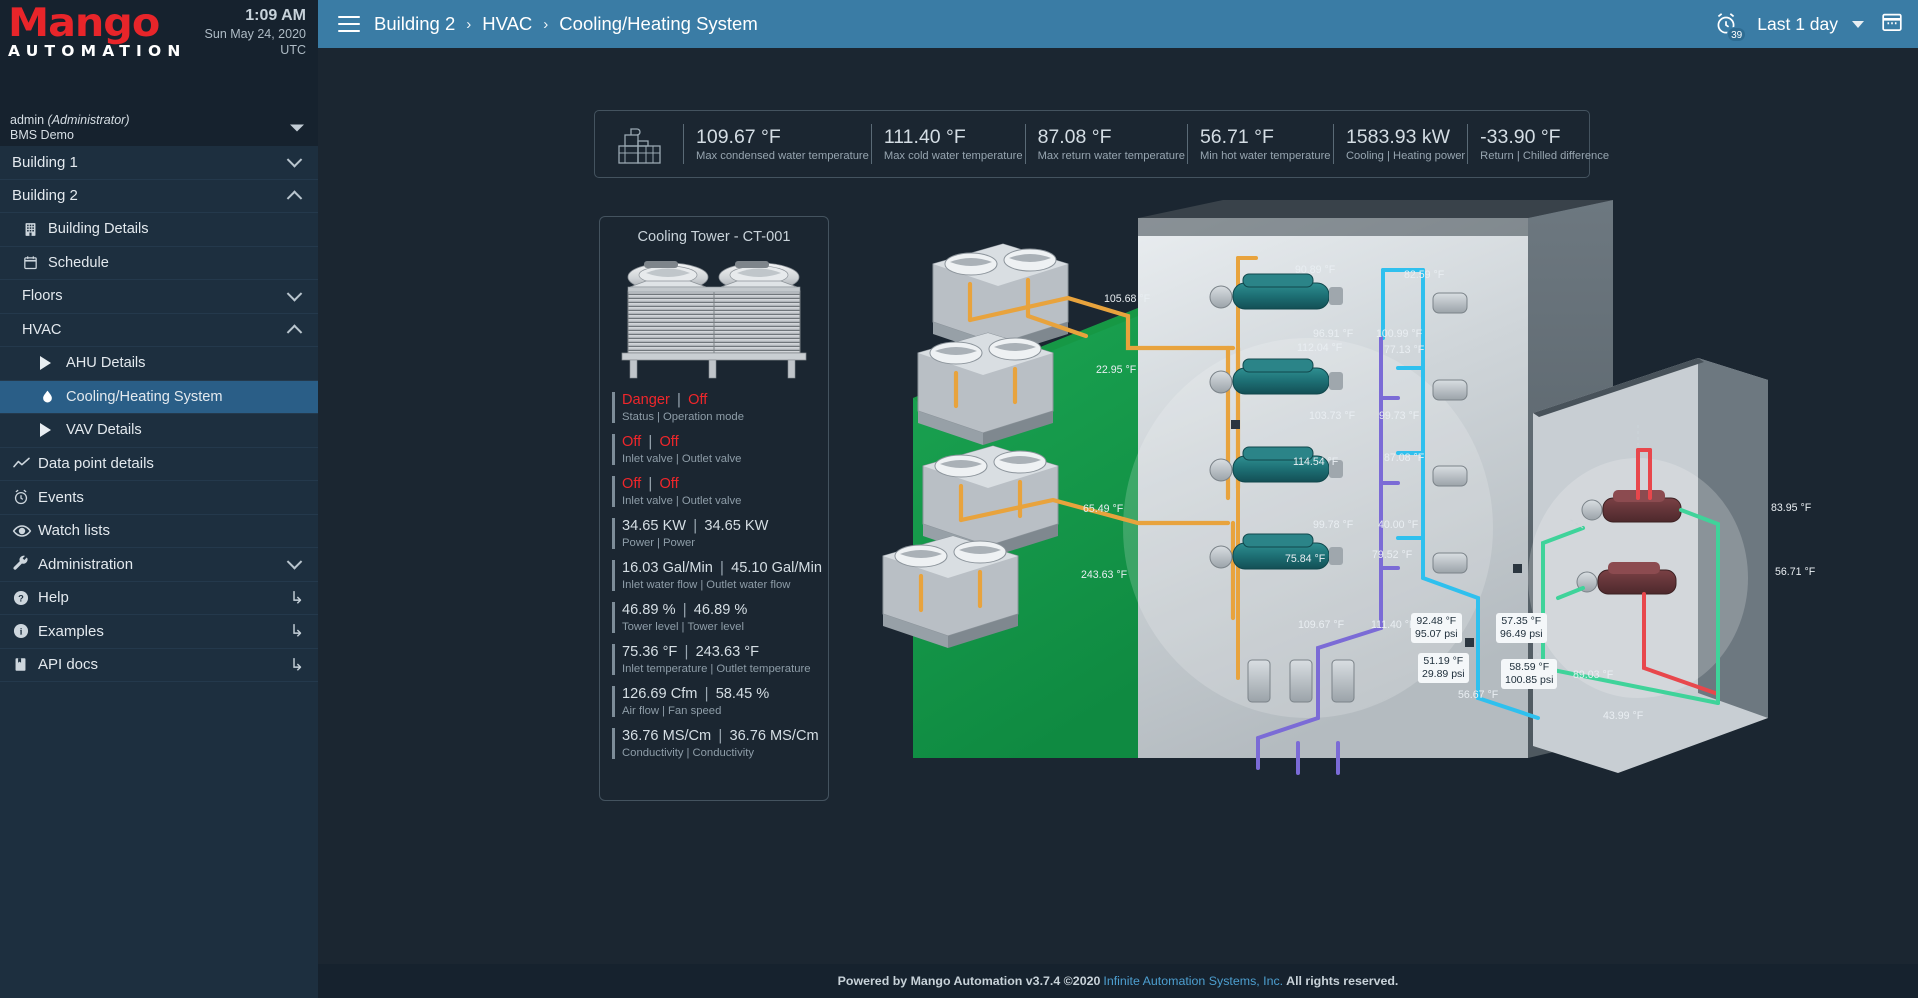 This screenshot has height=998, width=1918. I want to click on sidebar-item-building-2: Building 2, so click(159, 196).